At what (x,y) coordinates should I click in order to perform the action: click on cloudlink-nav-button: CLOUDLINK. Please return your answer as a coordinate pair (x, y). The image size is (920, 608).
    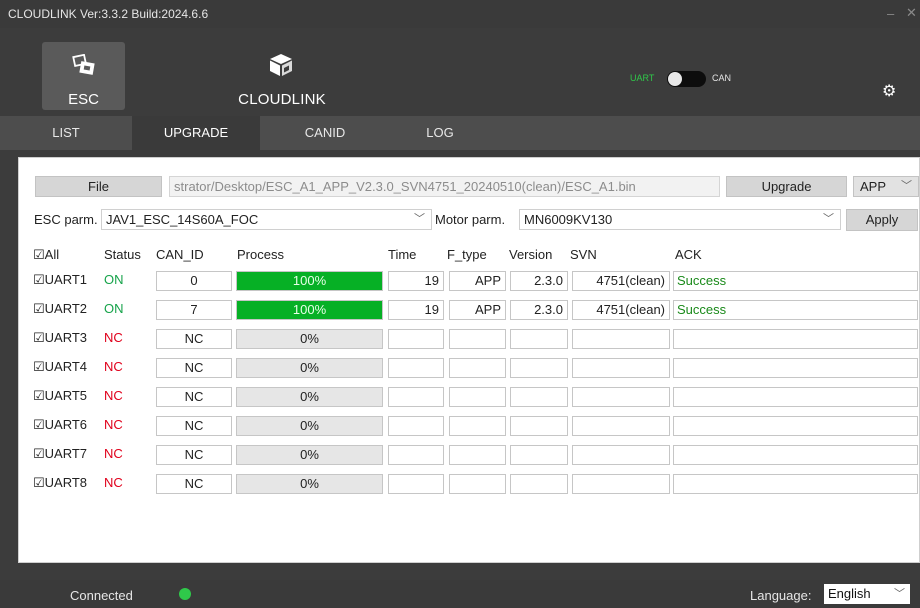
    Looking at the image, I should click on (282, 76).